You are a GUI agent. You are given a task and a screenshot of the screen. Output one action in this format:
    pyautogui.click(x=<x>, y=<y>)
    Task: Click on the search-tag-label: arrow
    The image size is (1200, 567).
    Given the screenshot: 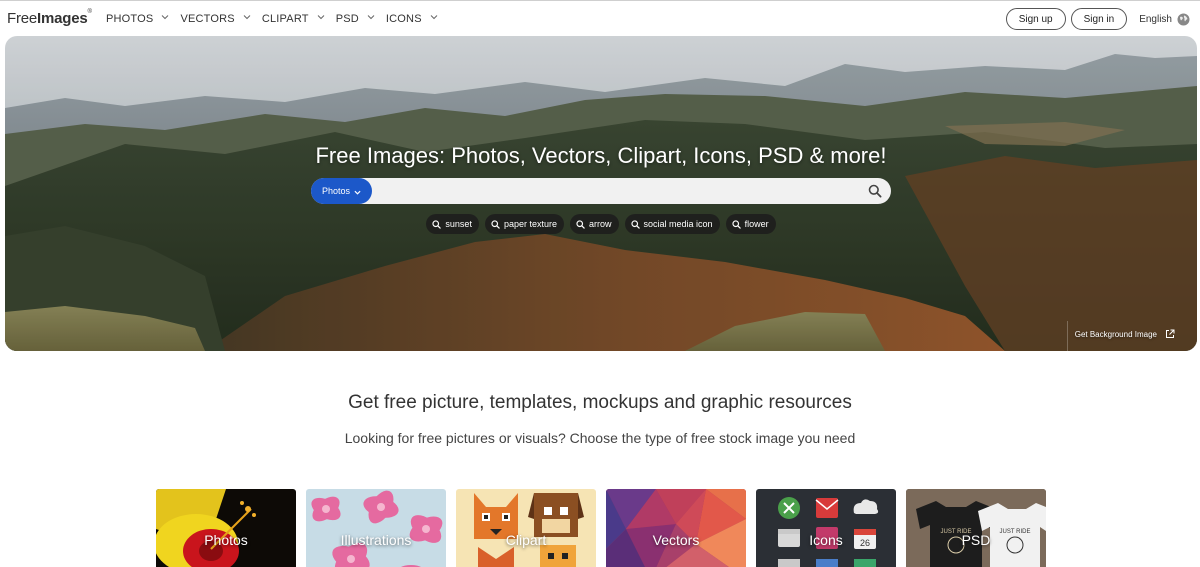 What is the action you would take?
    pyautogui.click(x=600, y=224)
    